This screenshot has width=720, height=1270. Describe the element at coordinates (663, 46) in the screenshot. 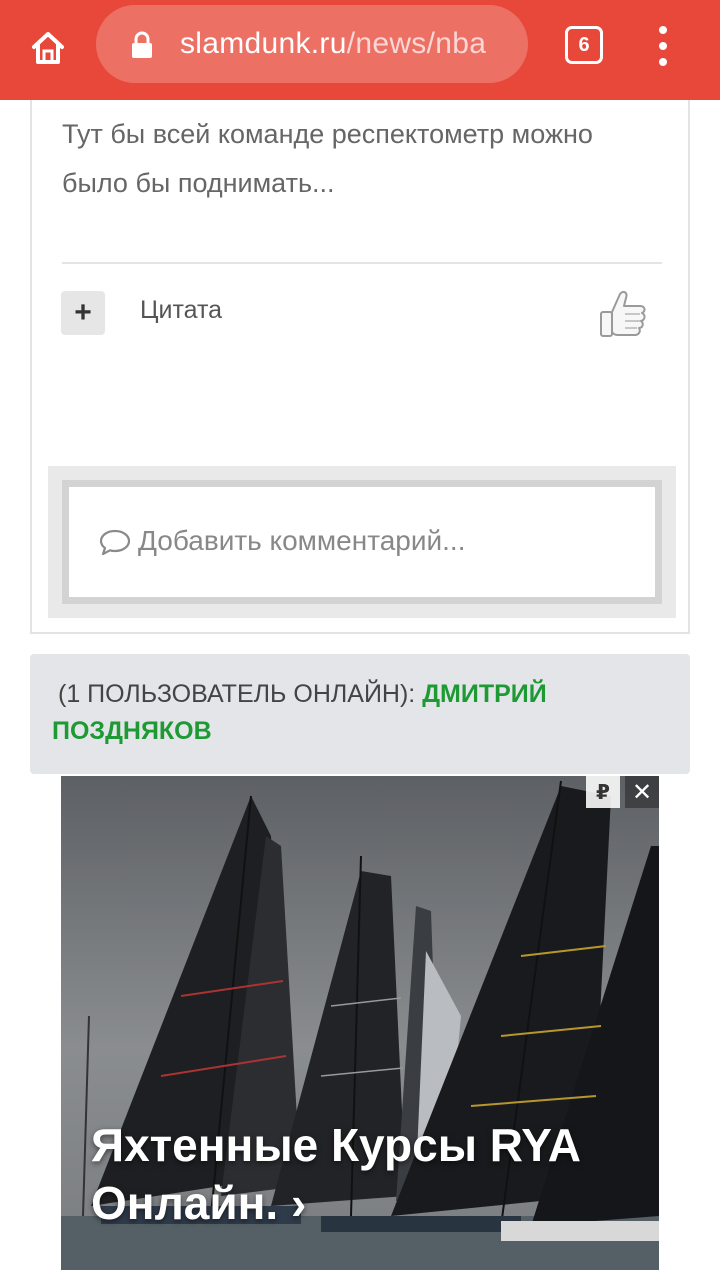

I see `more-vert-icon` at that location.